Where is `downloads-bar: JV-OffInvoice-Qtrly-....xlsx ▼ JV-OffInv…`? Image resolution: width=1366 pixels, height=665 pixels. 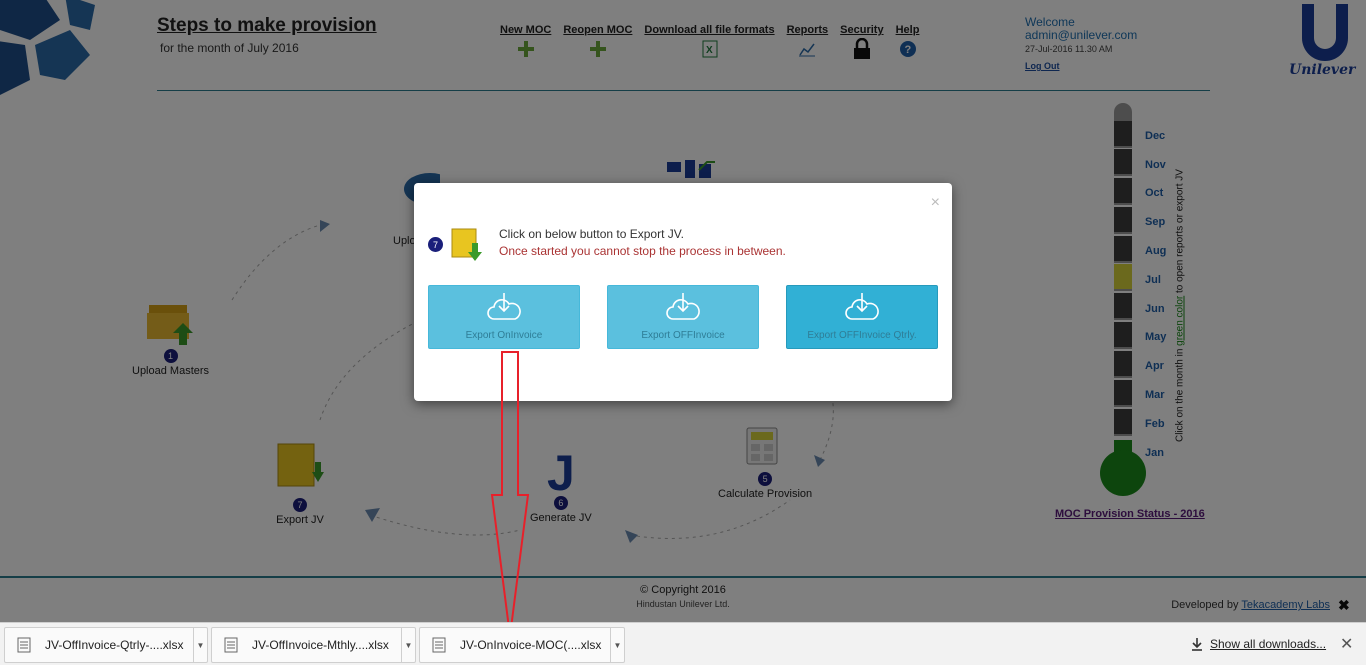
downloads-bar: JV-OffInvoice-Qtrly-....xlsx ▼ JV-OffInv… is located at coordinates (683, 643).